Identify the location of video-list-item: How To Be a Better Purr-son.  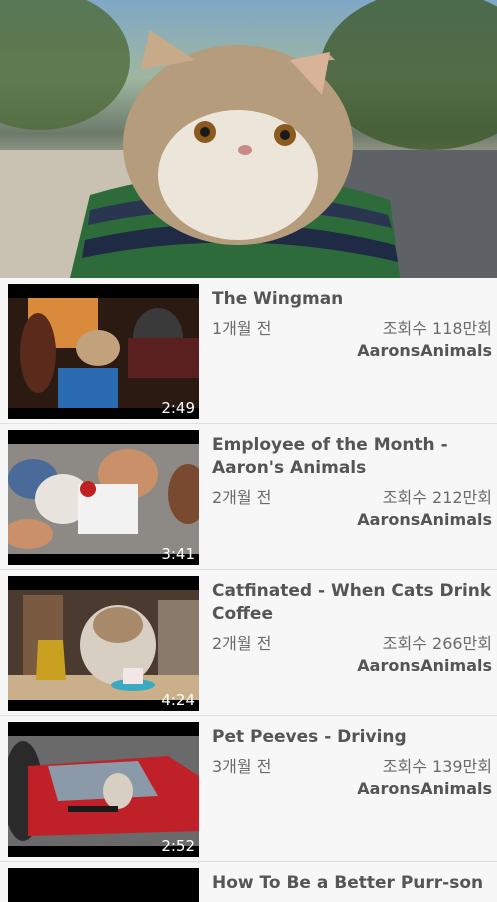
(248, 882).